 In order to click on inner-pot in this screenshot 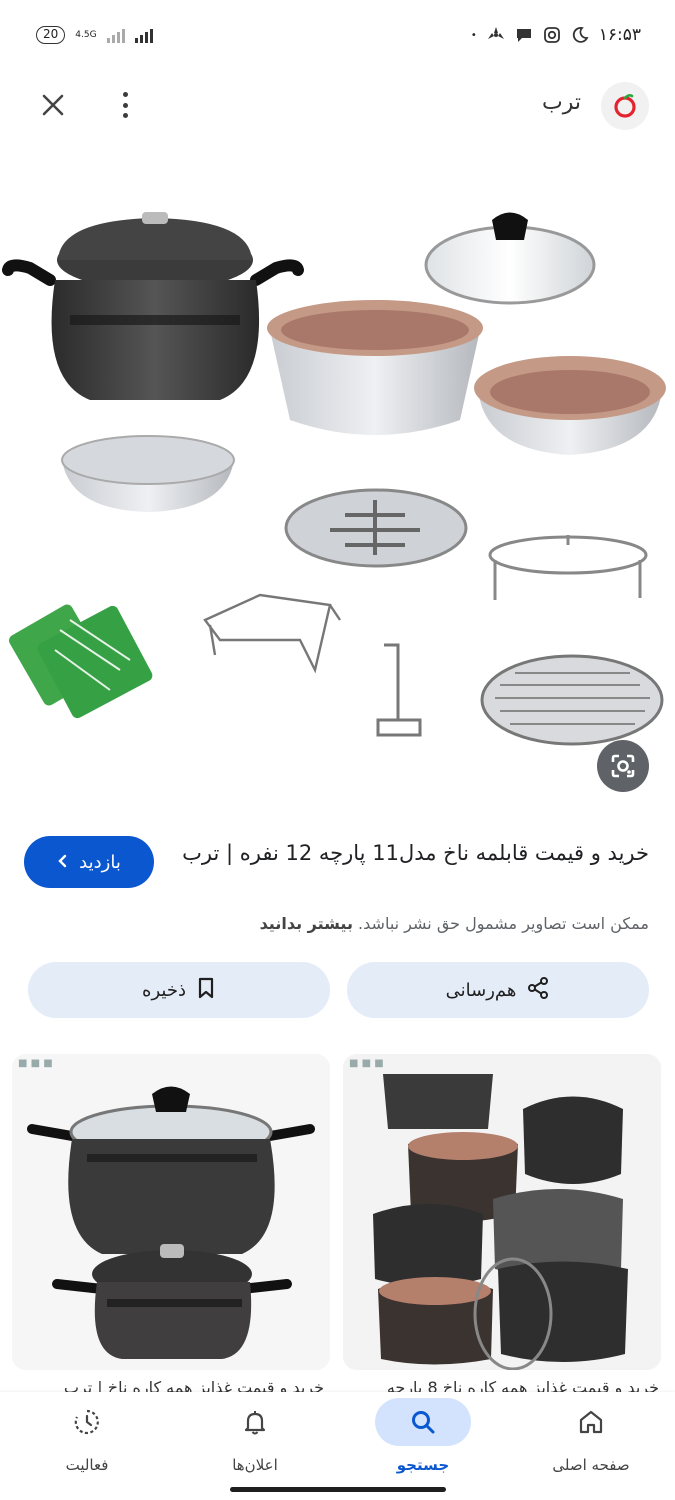, I will do `click(375, 367)`.